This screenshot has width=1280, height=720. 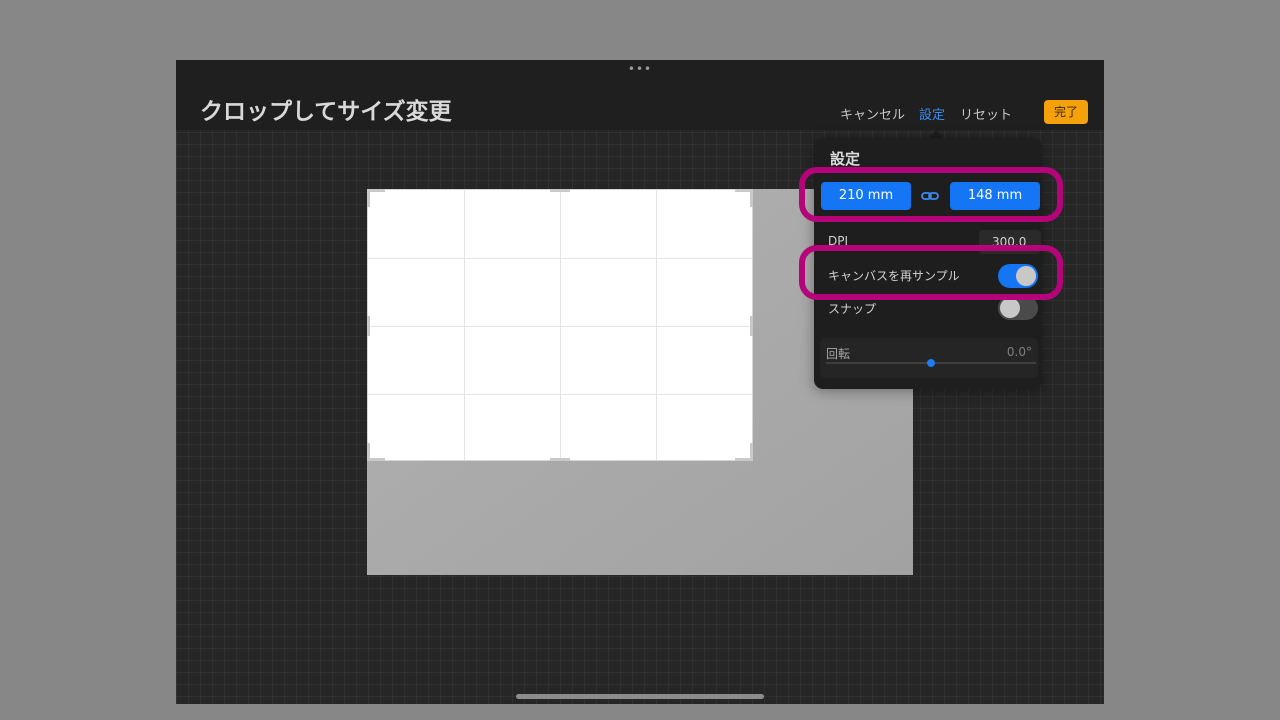 I want to click on settings-title: 設定, so click(x=845, y=159).